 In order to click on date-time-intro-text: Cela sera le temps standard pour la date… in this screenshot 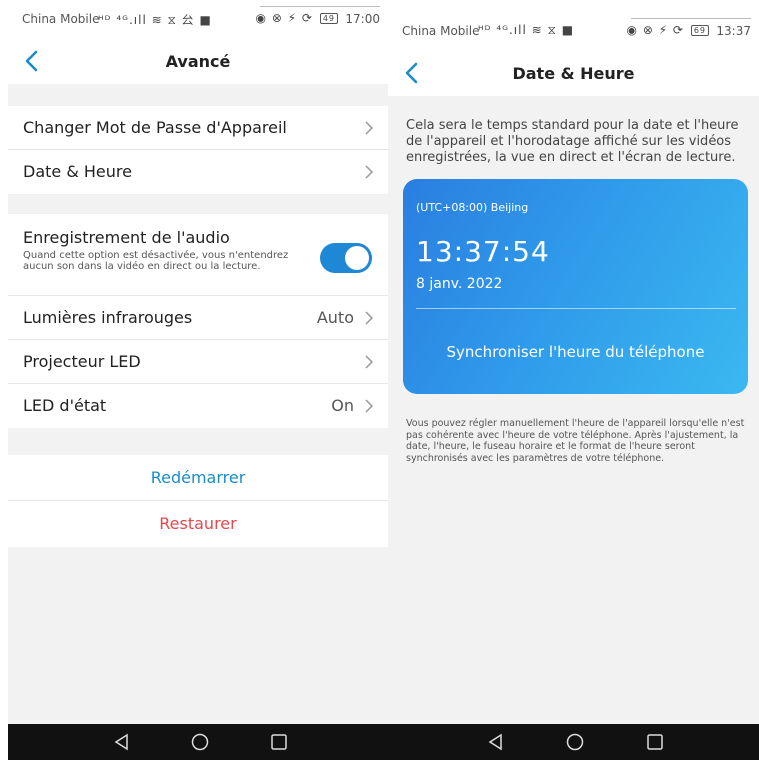, I will do `click(572, 141)`.